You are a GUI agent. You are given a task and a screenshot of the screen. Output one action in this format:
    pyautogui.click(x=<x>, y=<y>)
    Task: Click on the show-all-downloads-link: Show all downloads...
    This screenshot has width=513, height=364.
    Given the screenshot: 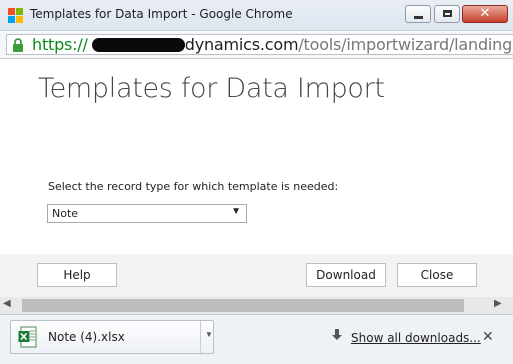 What is the action you would take?
    pyautogui.click(x=416, y=338)
    